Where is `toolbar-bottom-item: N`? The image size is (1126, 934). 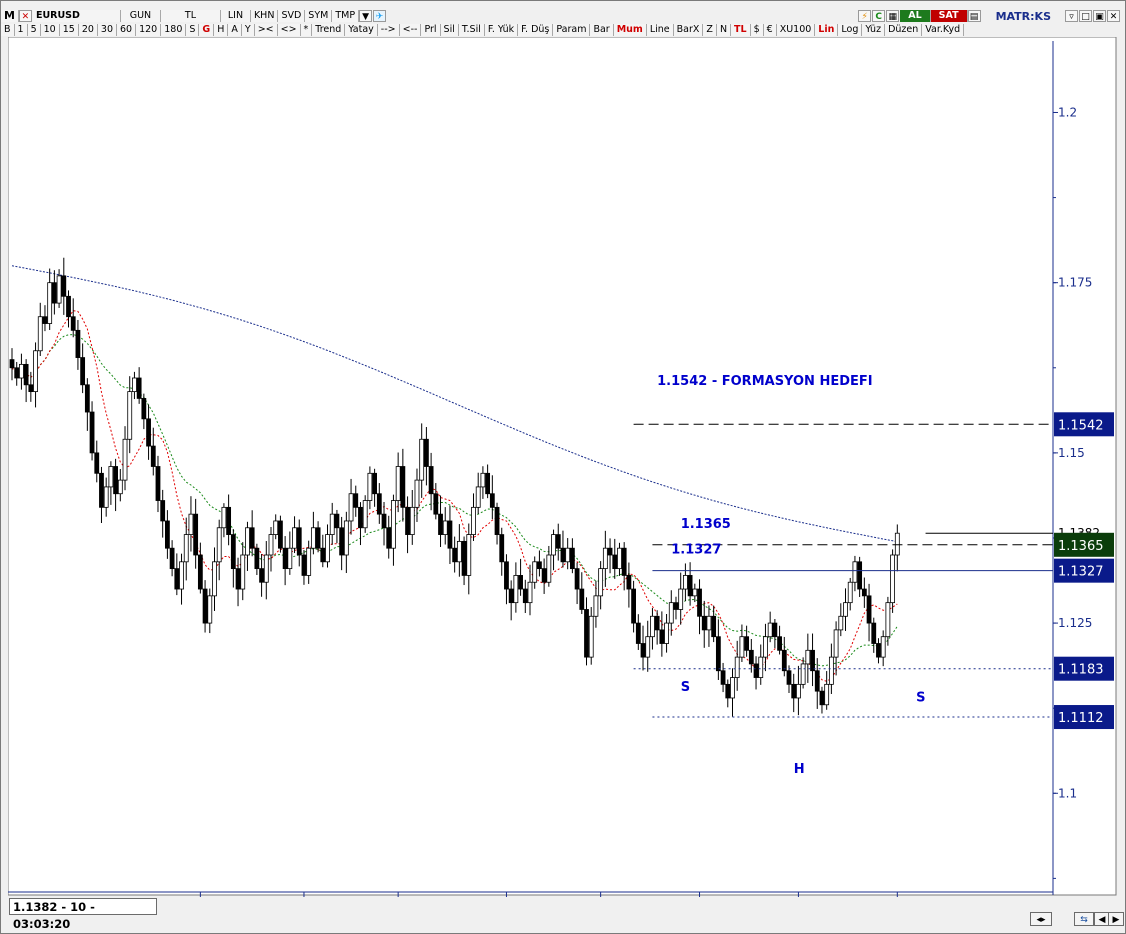 toolbar-bottom-item: N is located at coordinates (724, 30).